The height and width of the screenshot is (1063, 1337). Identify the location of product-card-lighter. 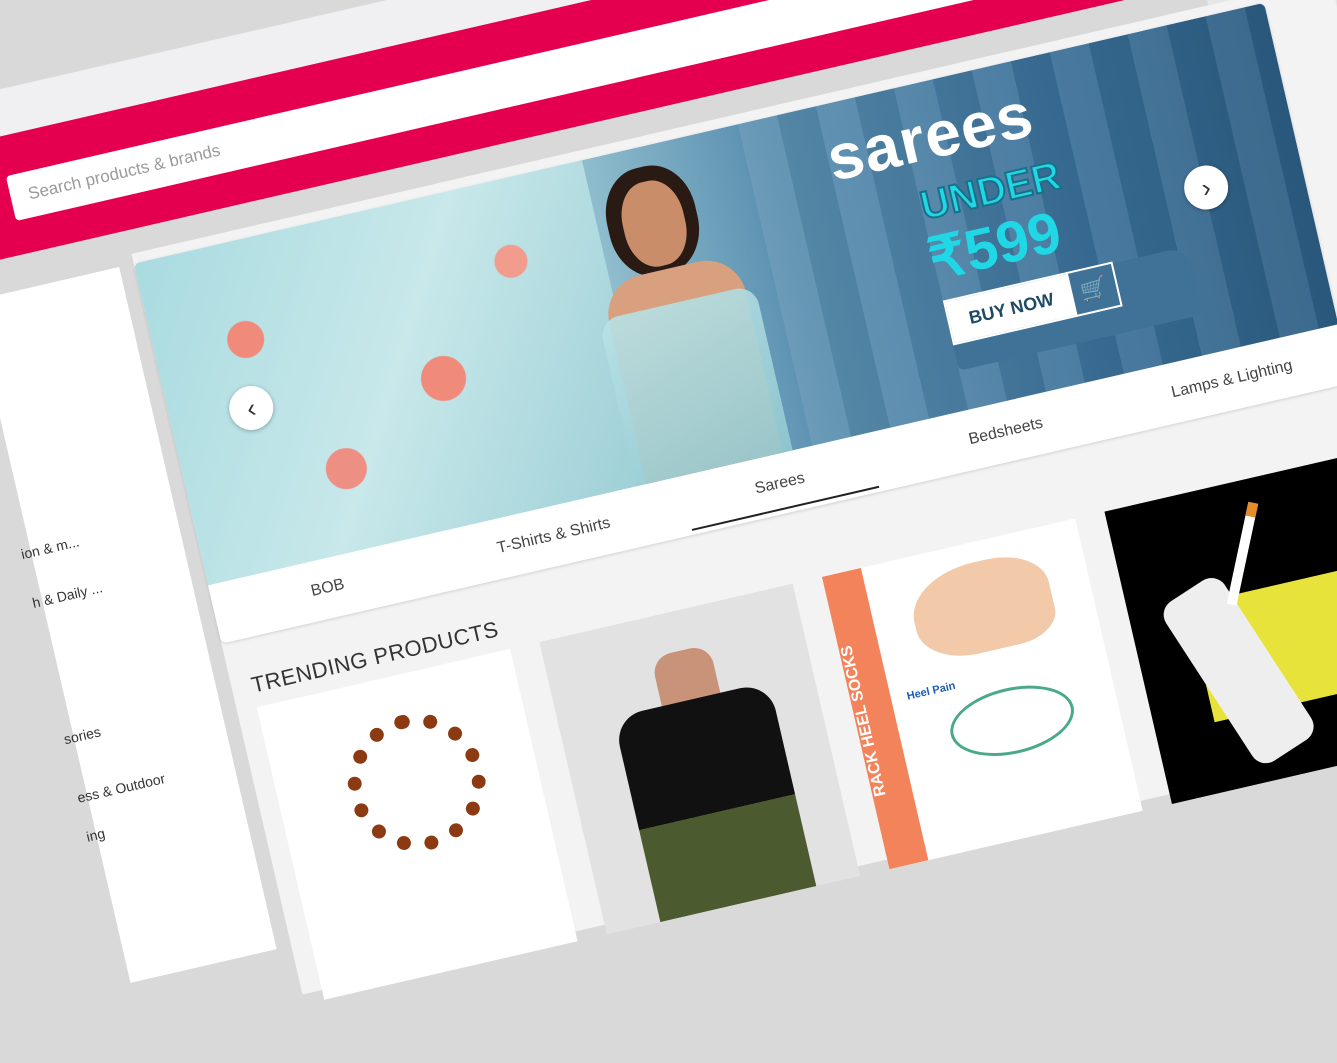
(1220, 628).